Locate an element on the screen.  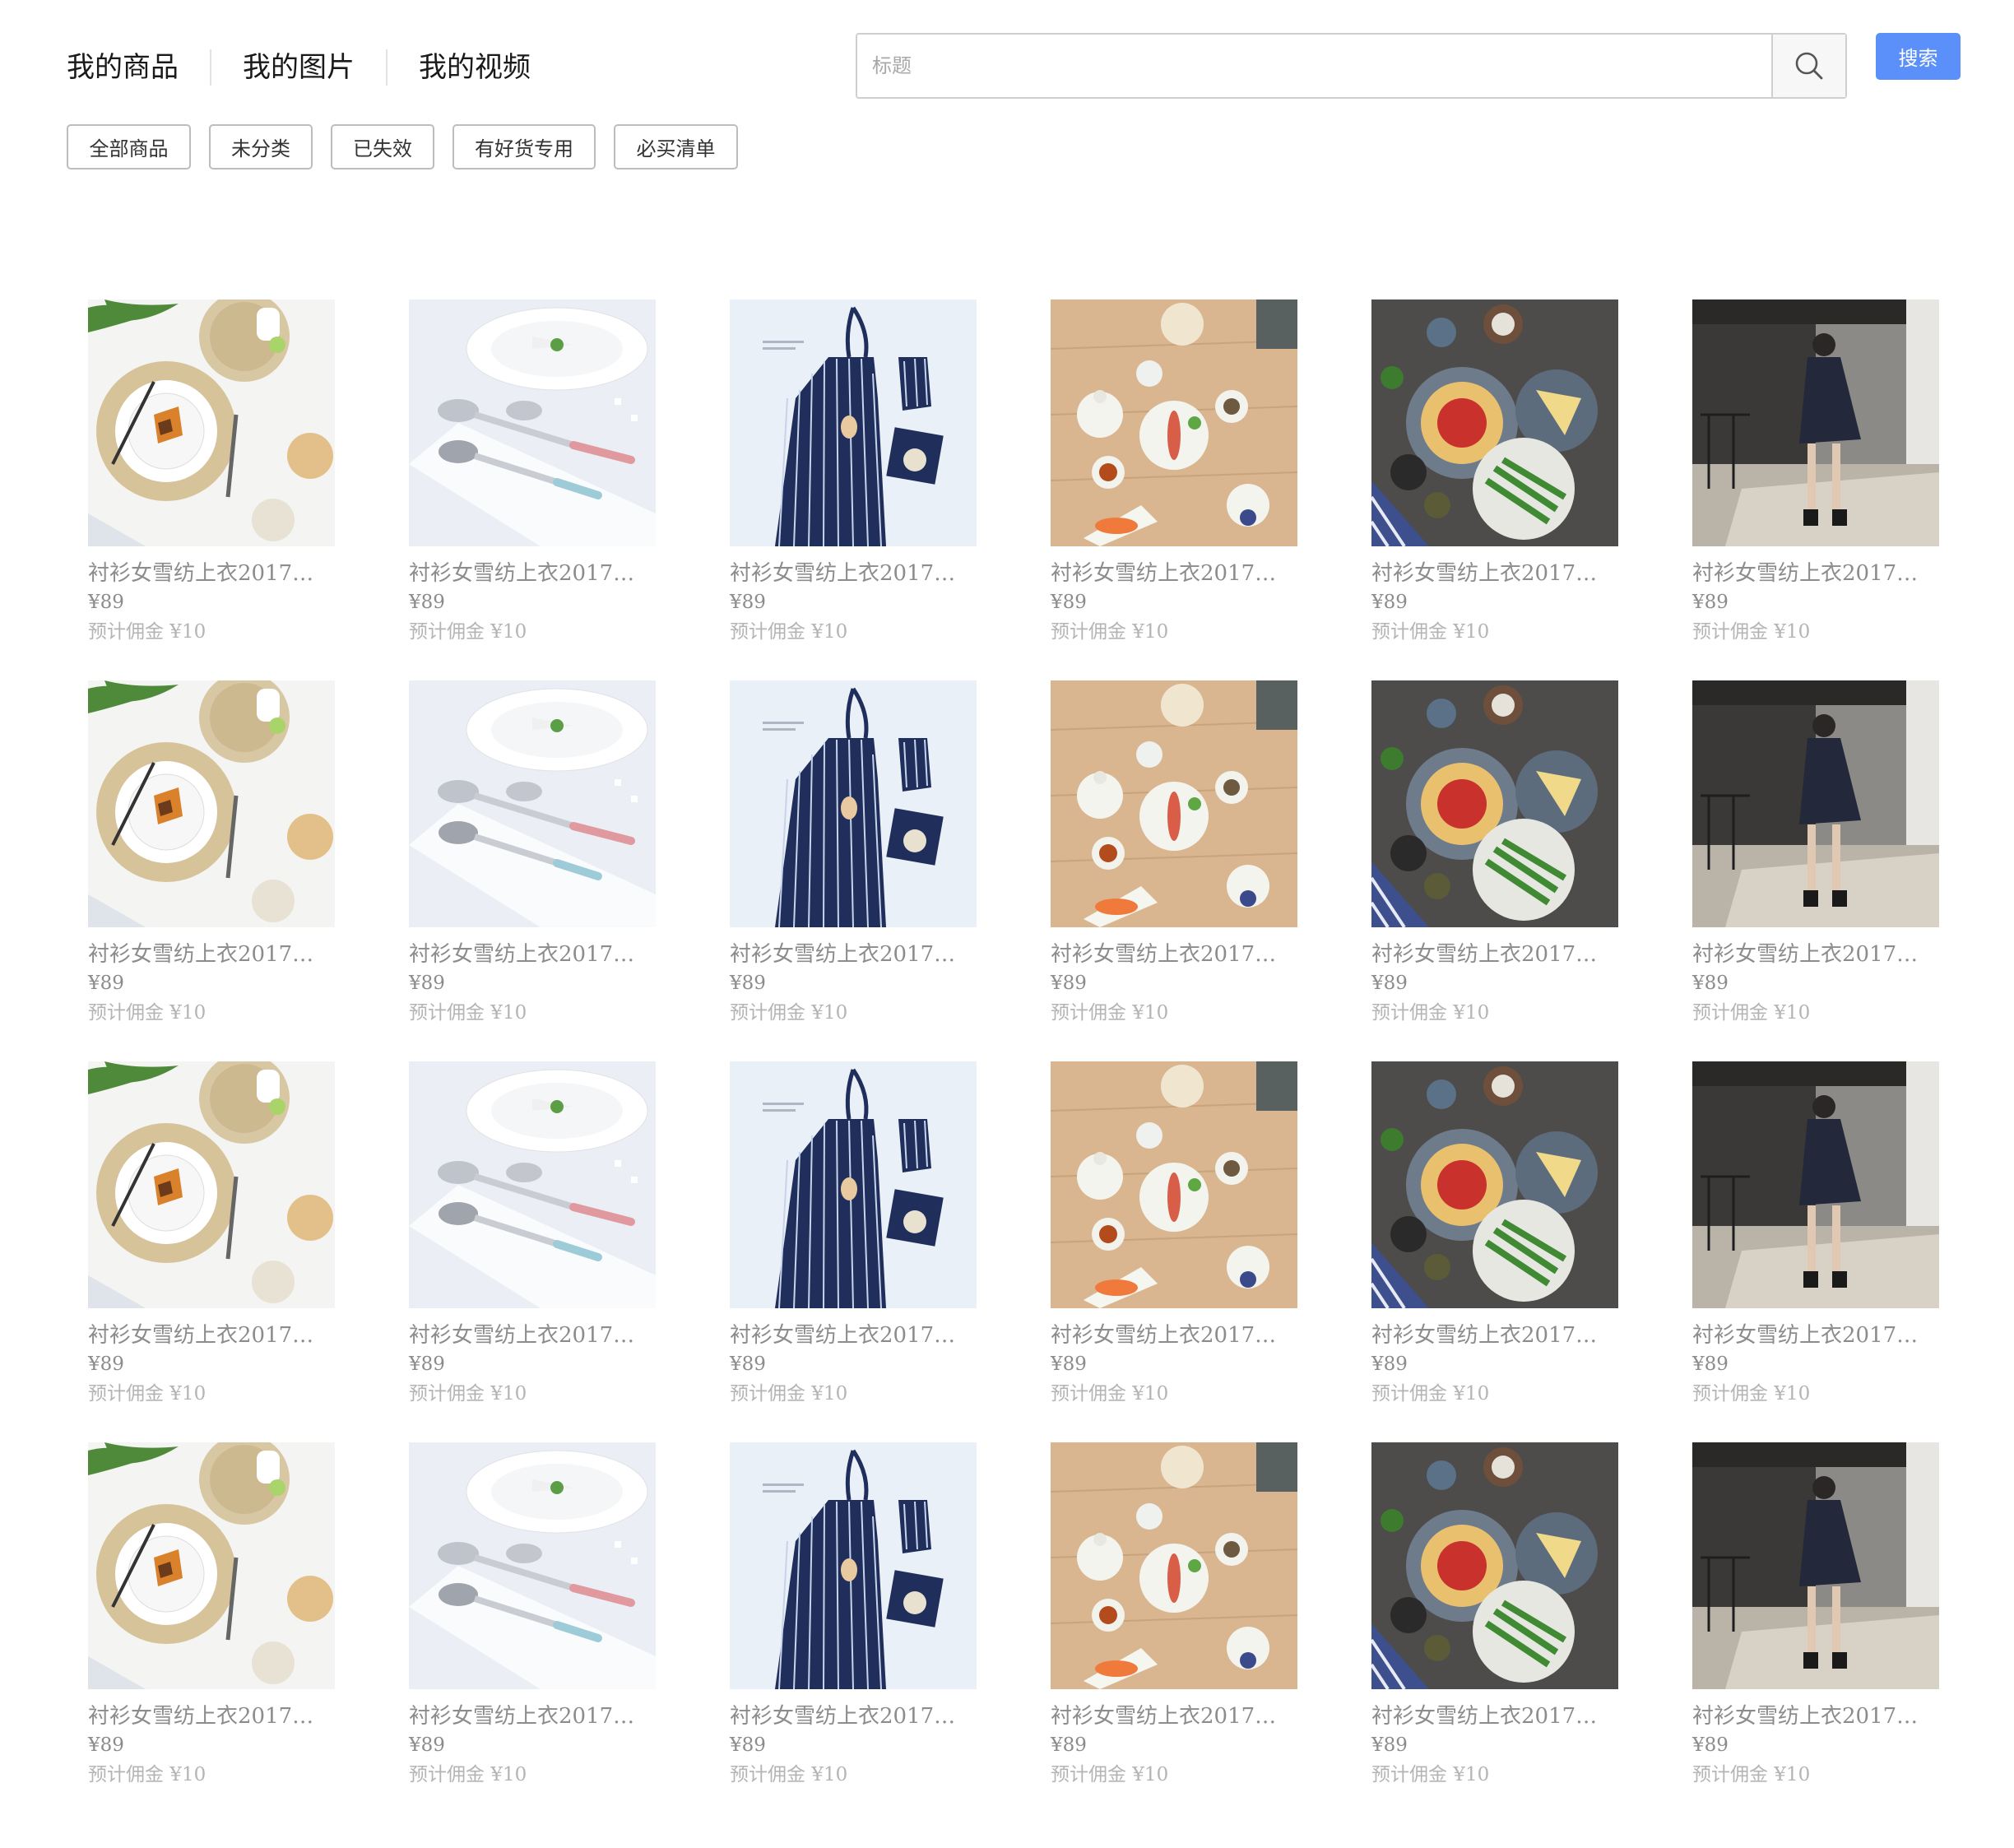
tab-my-videos: 我的视频 is located at coordinates (474, 67).